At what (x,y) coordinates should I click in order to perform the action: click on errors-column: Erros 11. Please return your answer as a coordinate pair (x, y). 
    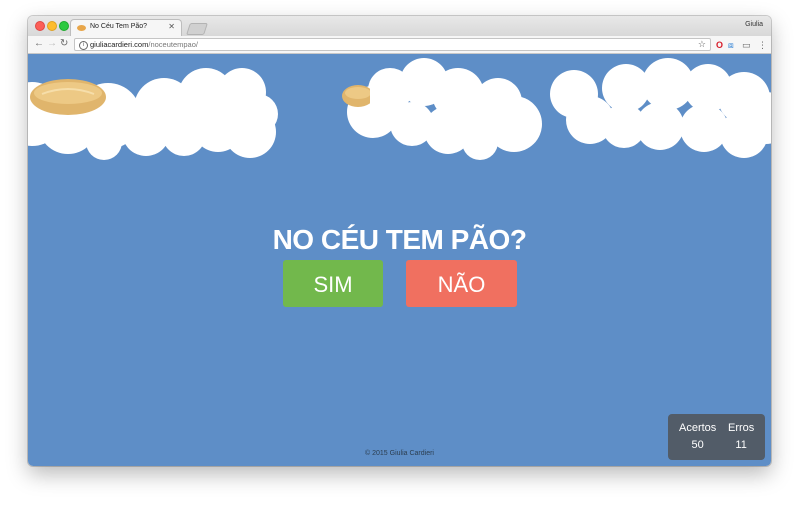
    Looking at the image, I should click on (741, 436).